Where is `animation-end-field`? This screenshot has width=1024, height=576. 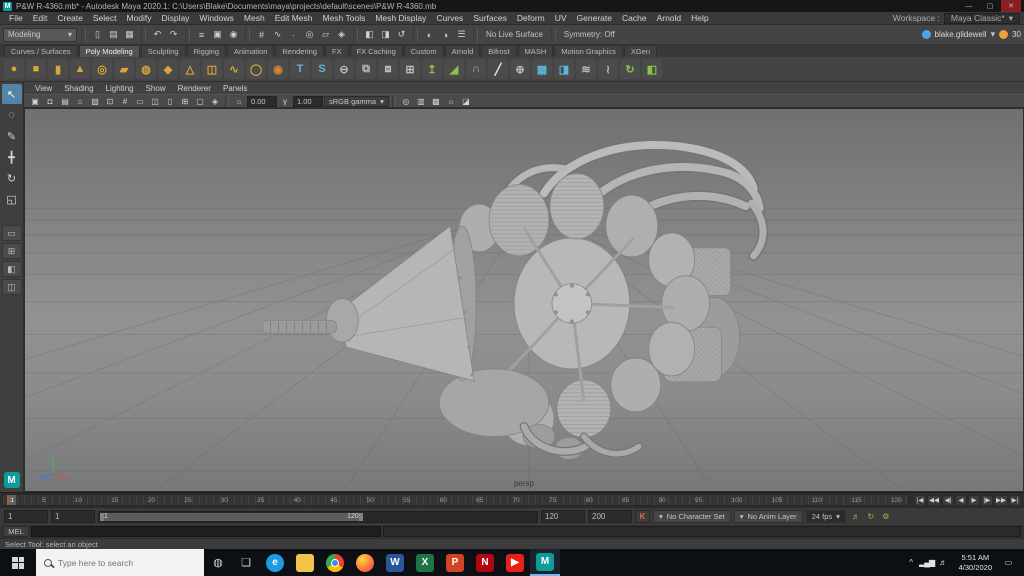
animation-end-field is located at coordinates (610, 516).